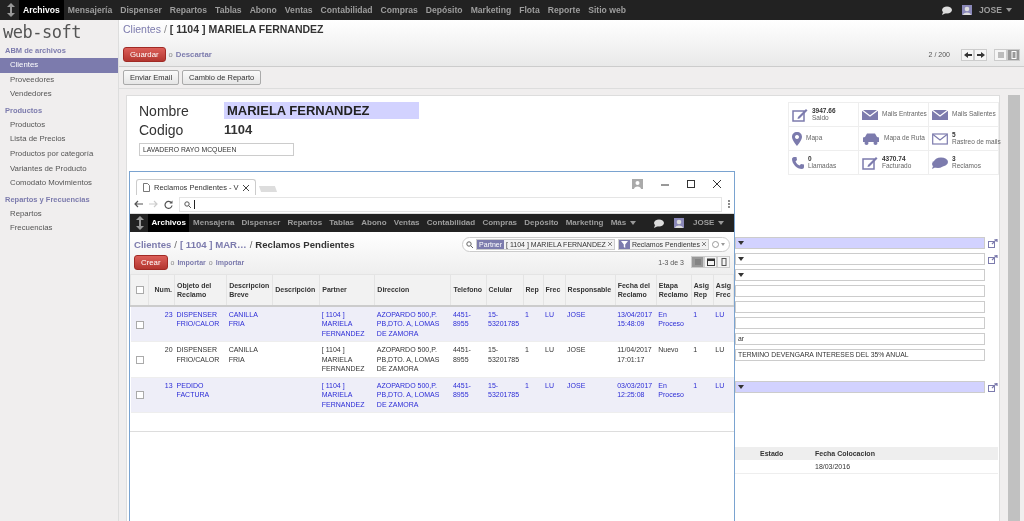  I want to click on breadcrumb-current: [ 1104 ] MARIELA FERNANDEZ, so click(246, 29).